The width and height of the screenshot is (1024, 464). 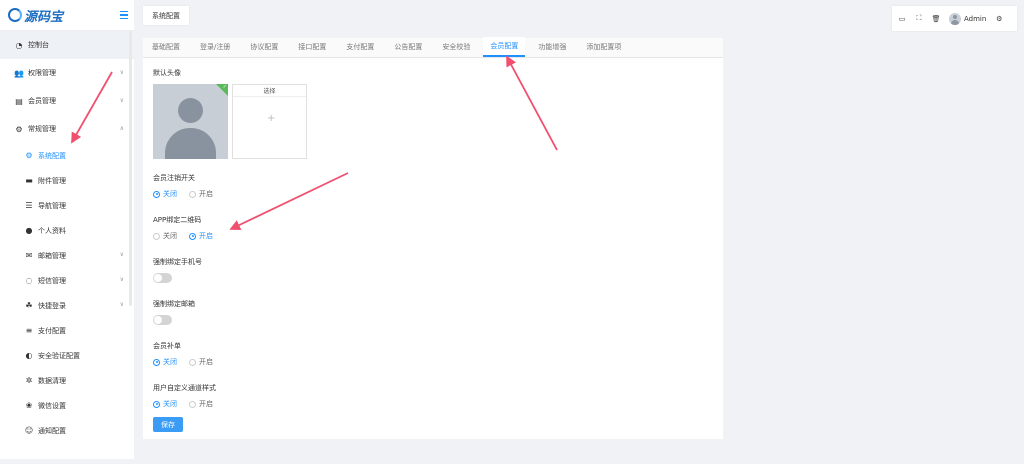 I want to click on tab-basic: 基础配置, so click(x=166, y=47).